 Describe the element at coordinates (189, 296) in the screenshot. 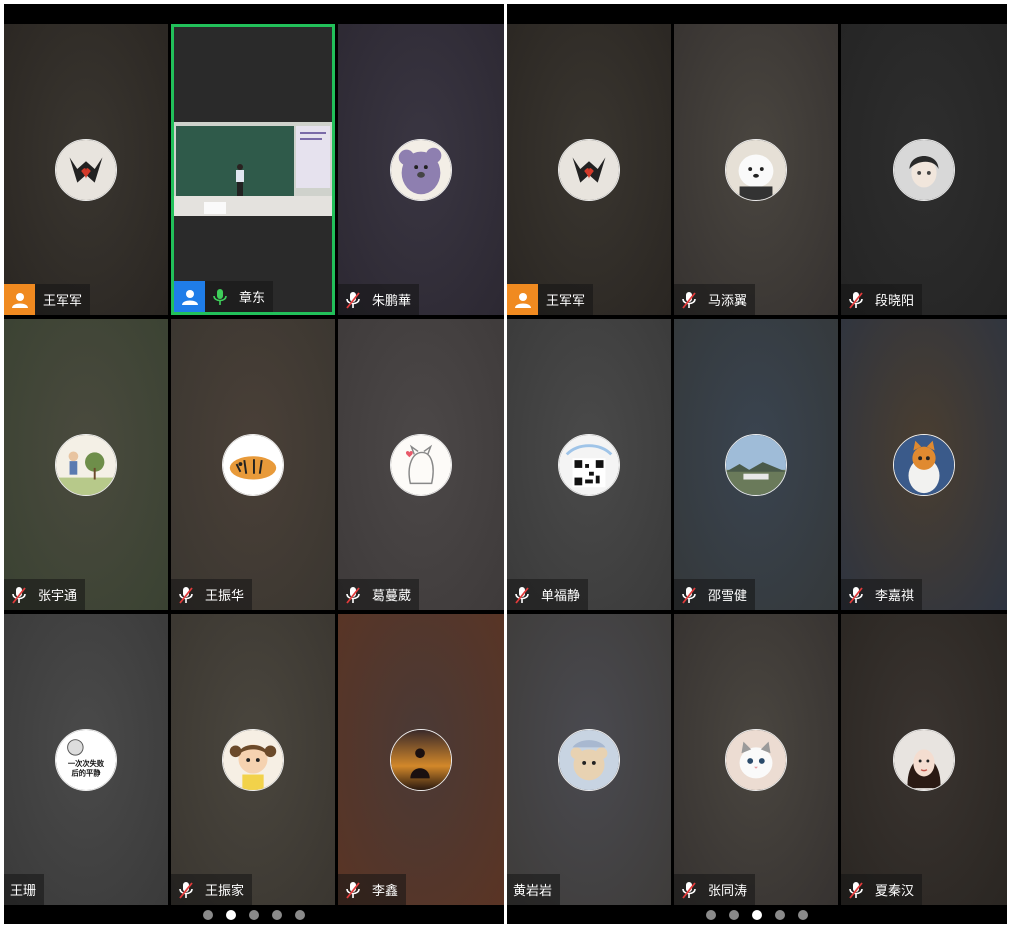

I see `cohost-badge-icon` at that location.